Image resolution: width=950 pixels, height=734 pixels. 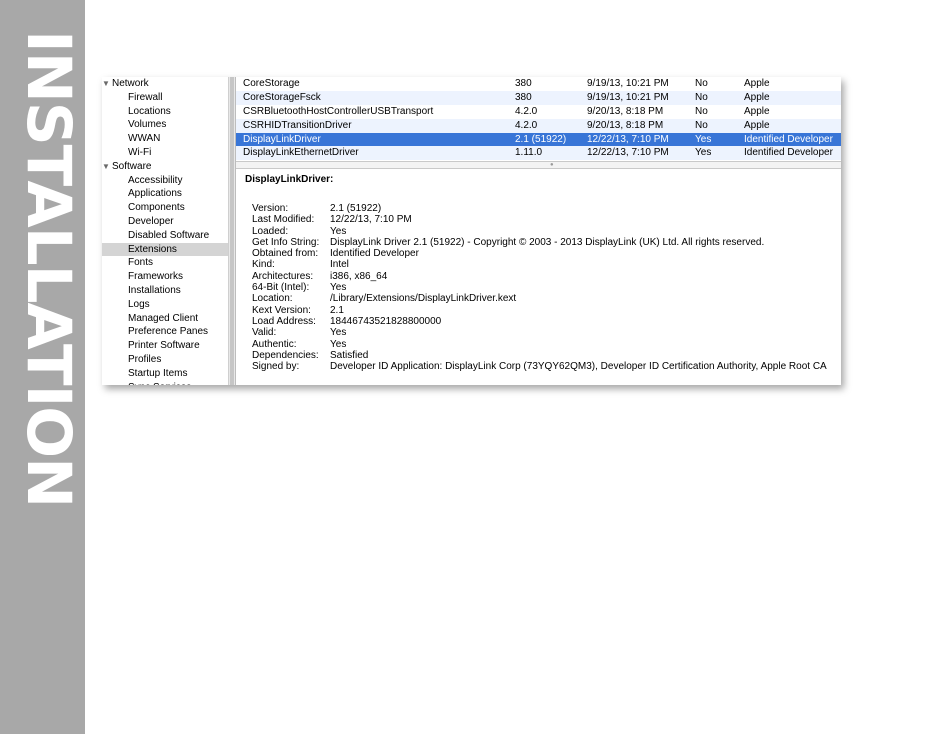 I want to click on cell-modified: 12/22/13, 7:10 PM, so click(x=628, y=153).